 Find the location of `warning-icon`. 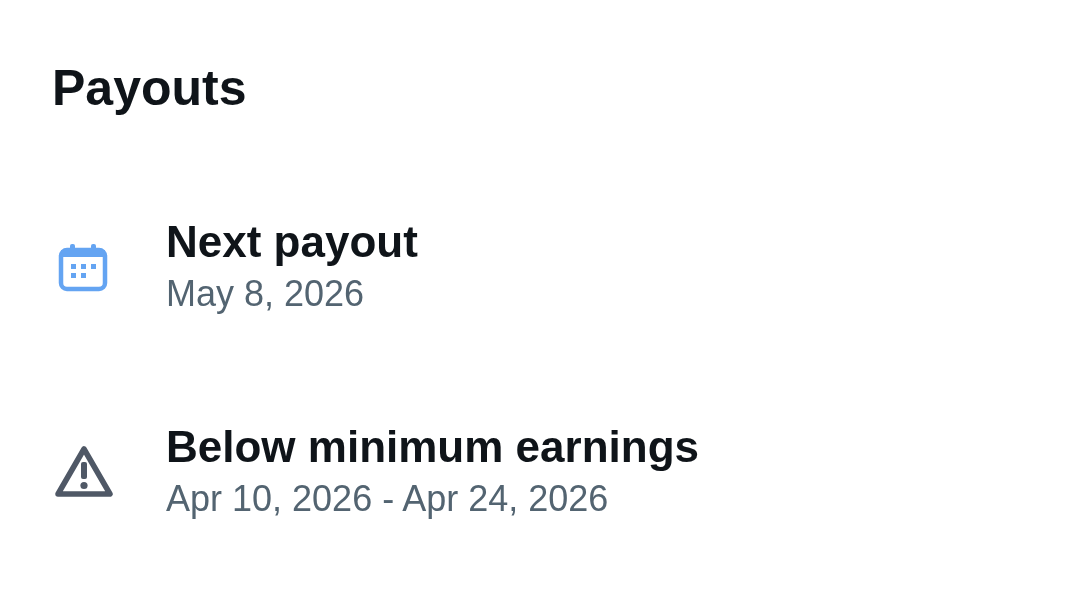

warning-icon is located at coordinates (84, 472).